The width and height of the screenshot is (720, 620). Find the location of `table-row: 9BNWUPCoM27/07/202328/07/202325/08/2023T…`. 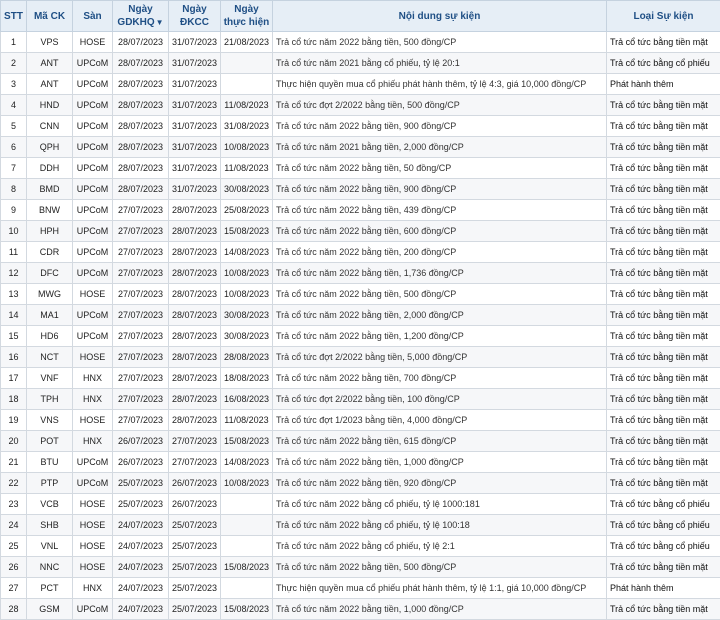

table-row: 9BNWUPCoM27/07/202328/07/202325/08/2023T… is located at coordinates (360, 210).